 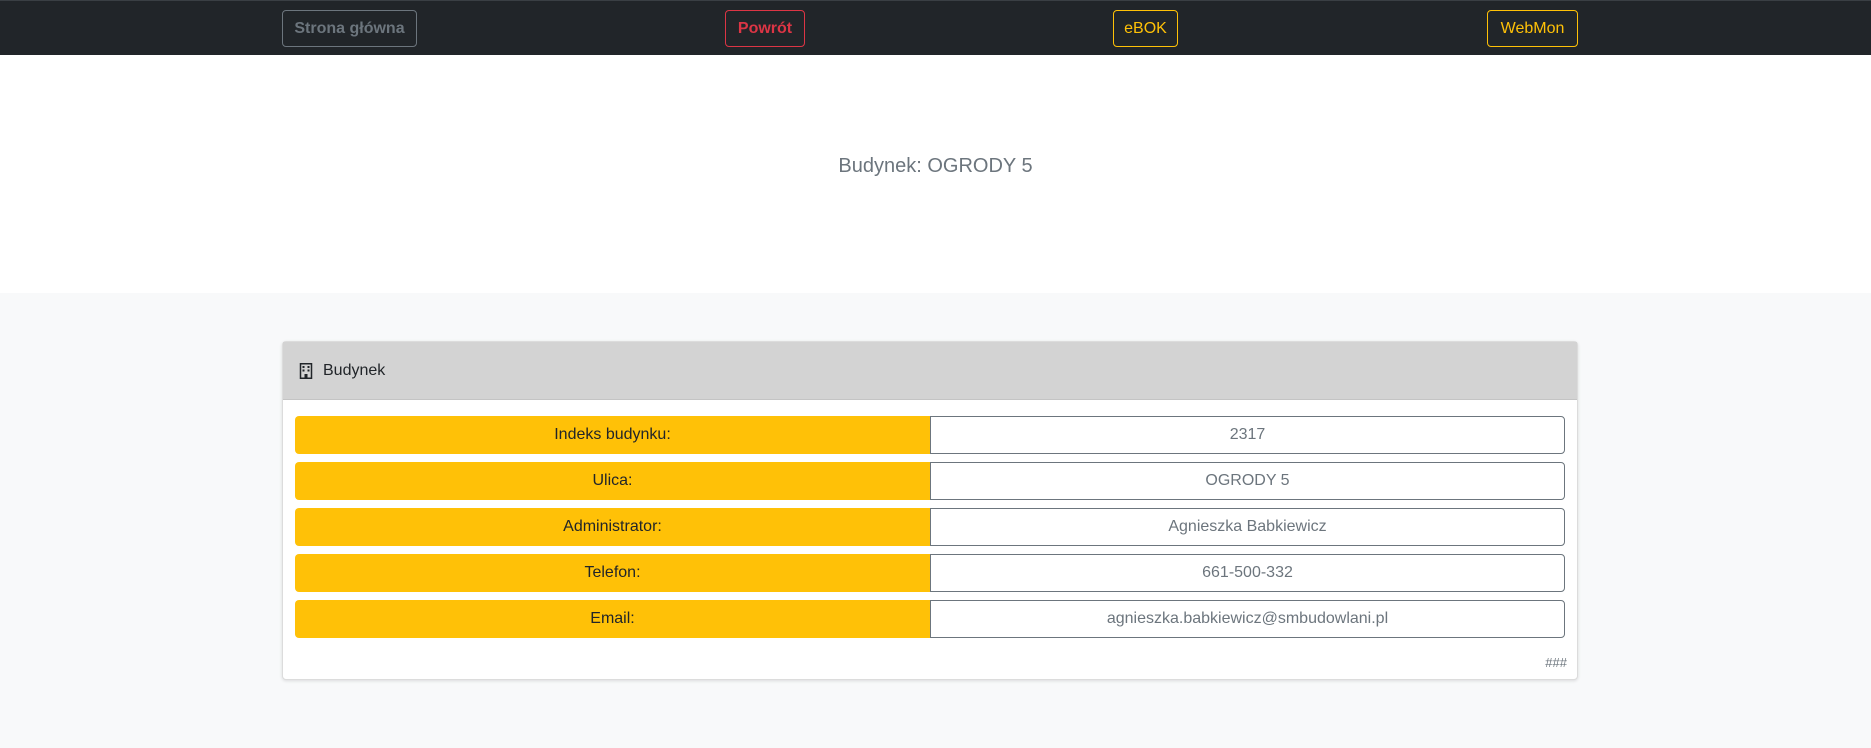 I want to click on phone-value: 661-500-332, so click(x=1247, y=573).